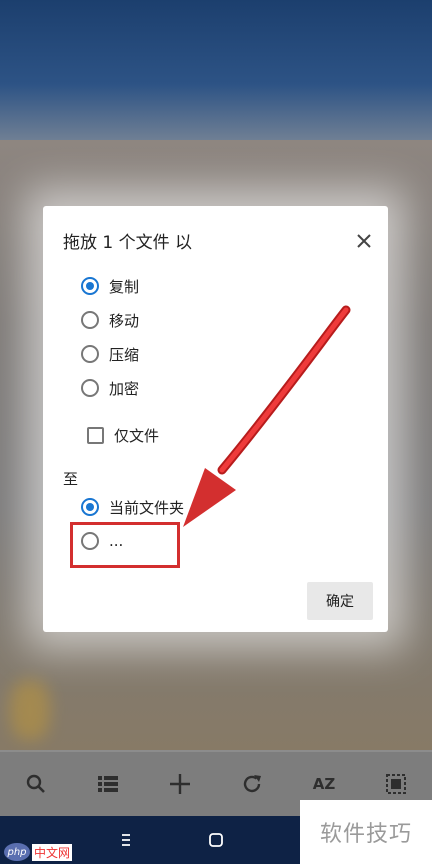 This screenshot has width=432, height=864. I want to click on option-encrypt-label: 加密, so click(124, 388).